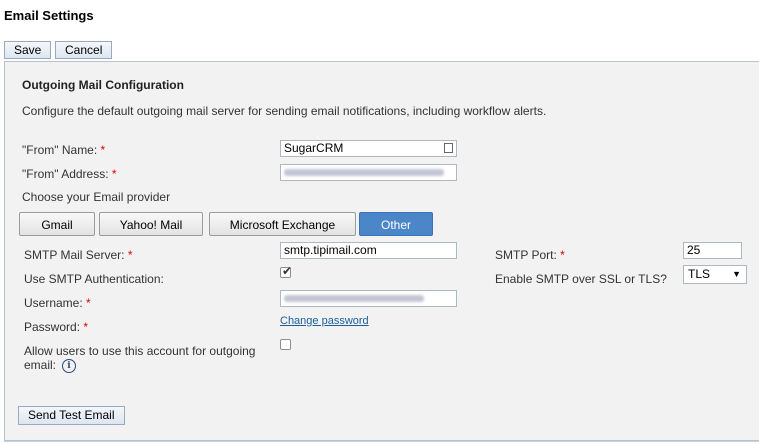  Describe the element at coordinates (151, 224) in the screenshot. I see `tab-yahoo-mail: Yahoo! Mail` at that location.